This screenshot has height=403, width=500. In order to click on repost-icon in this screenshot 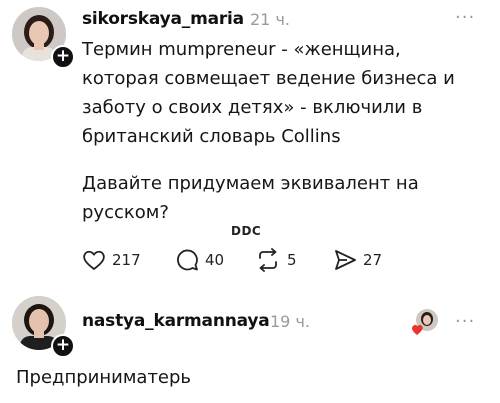, I will do `click(268, 260)`.